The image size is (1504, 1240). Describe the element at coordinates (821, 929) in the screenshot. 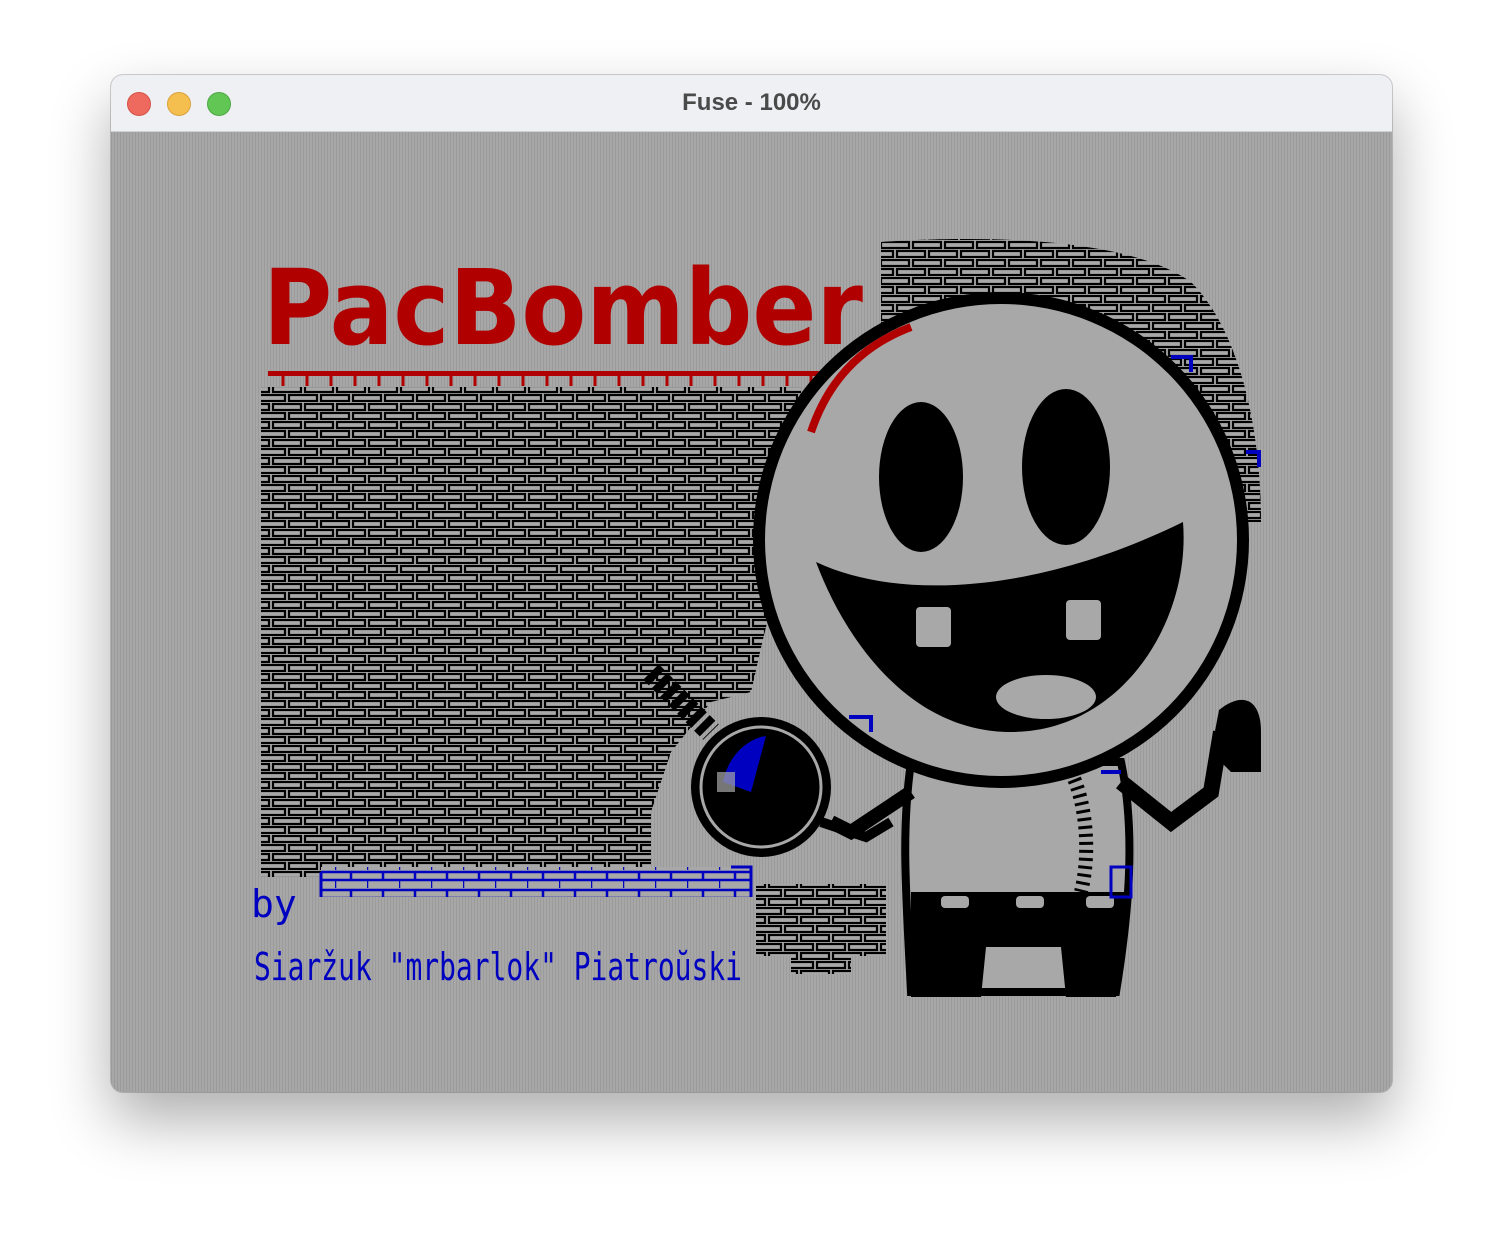

I see `brick-wall-bottom` at that location.